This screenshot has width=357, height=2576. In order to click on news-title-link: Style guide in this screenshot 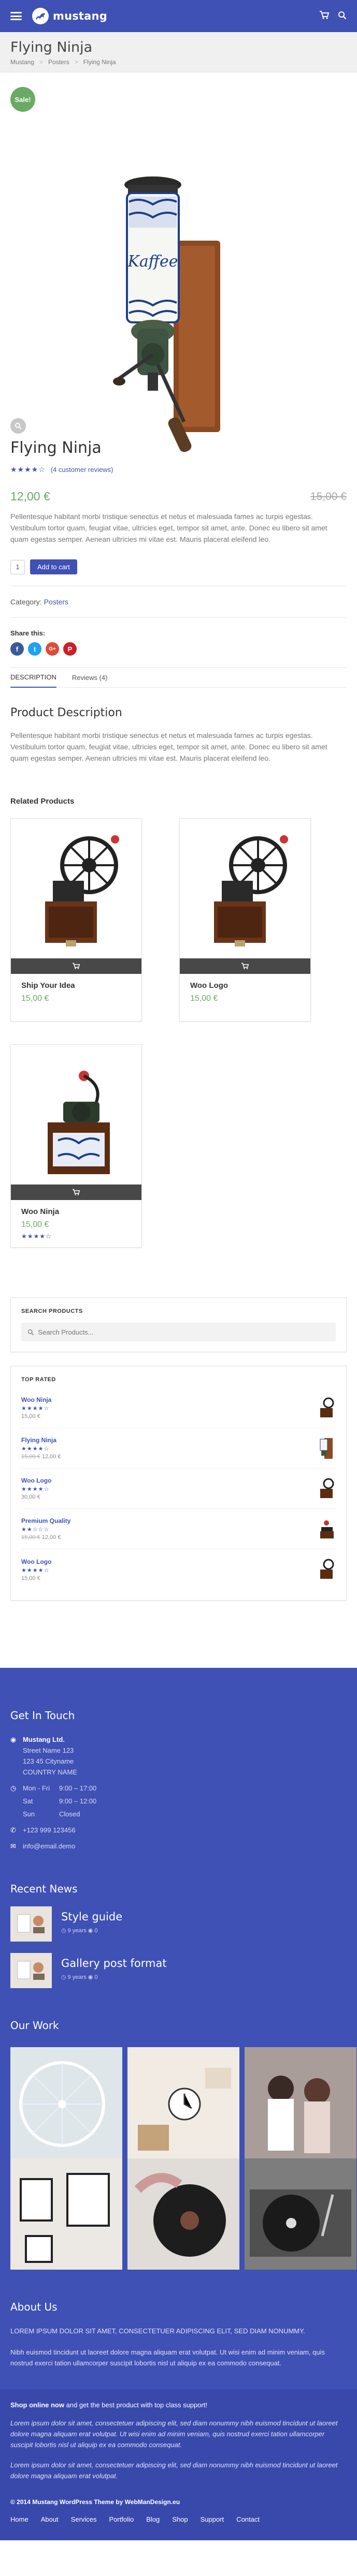, I will do `click(91, 1917)`.